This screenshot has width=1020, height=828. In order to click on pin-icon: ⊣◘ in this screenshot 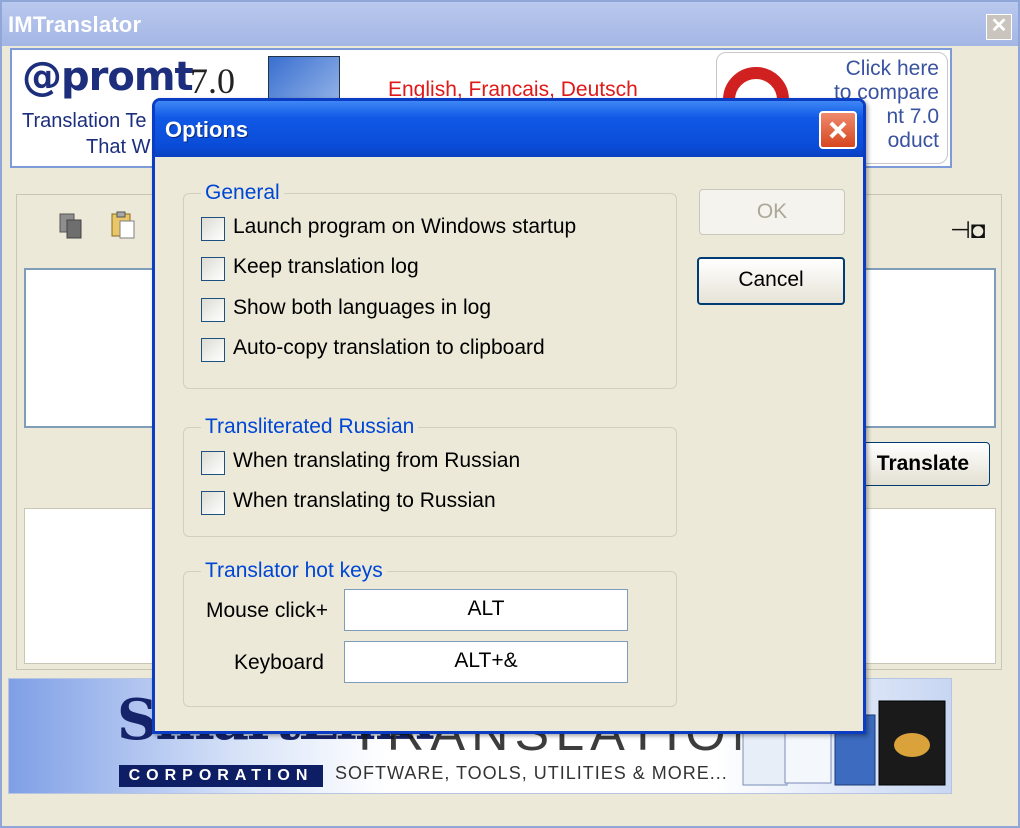, I will do `click(967, 230)`.